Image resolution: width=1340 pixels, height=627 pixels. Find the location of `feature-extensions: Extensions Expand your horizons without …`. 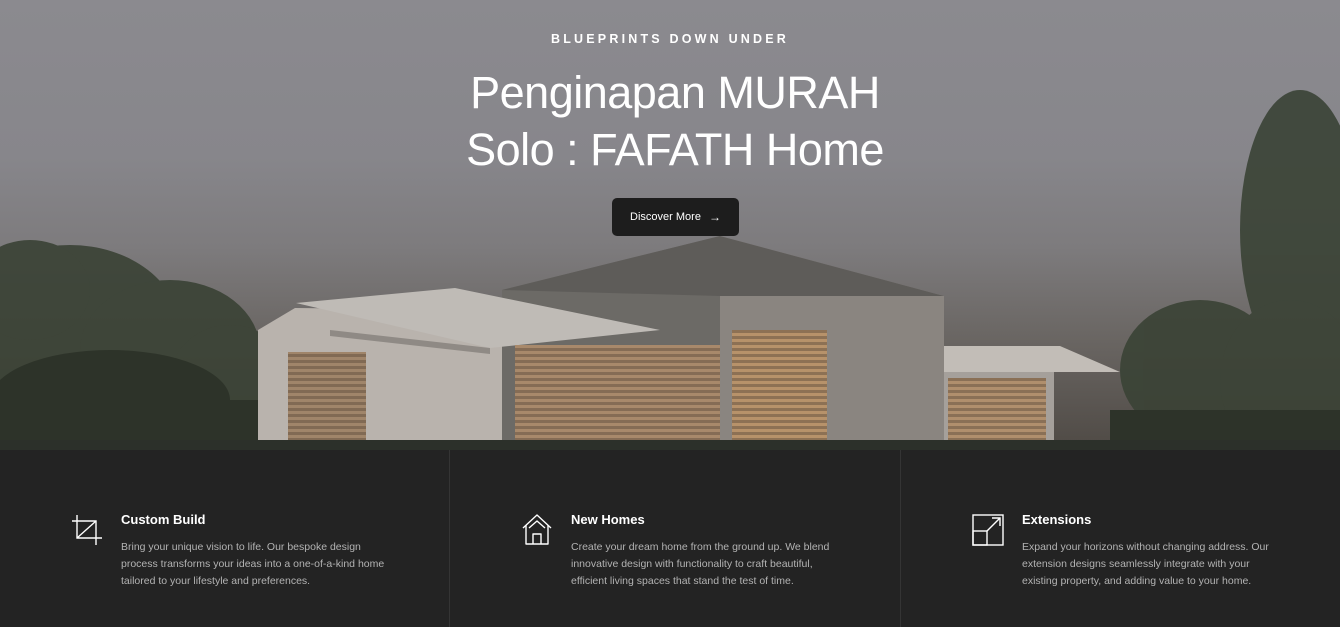

feature-extensions: Extensions Expand your horizons without … is located at coordinates (1120, 538).